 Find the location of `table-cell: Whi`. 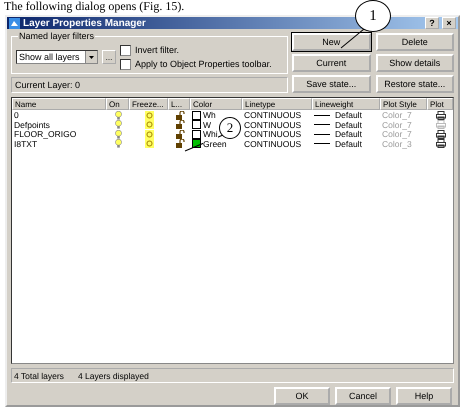

table-cell: Whi is located at coordinates (210, 134).